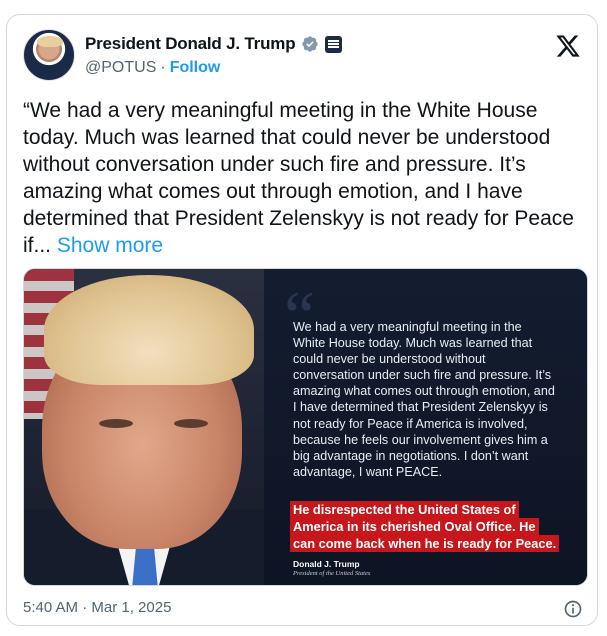 The image size is (607, 636). Describe the element at coordinates (110, 245) in the screenshot. I see `show-more-link: Show more` at that location.